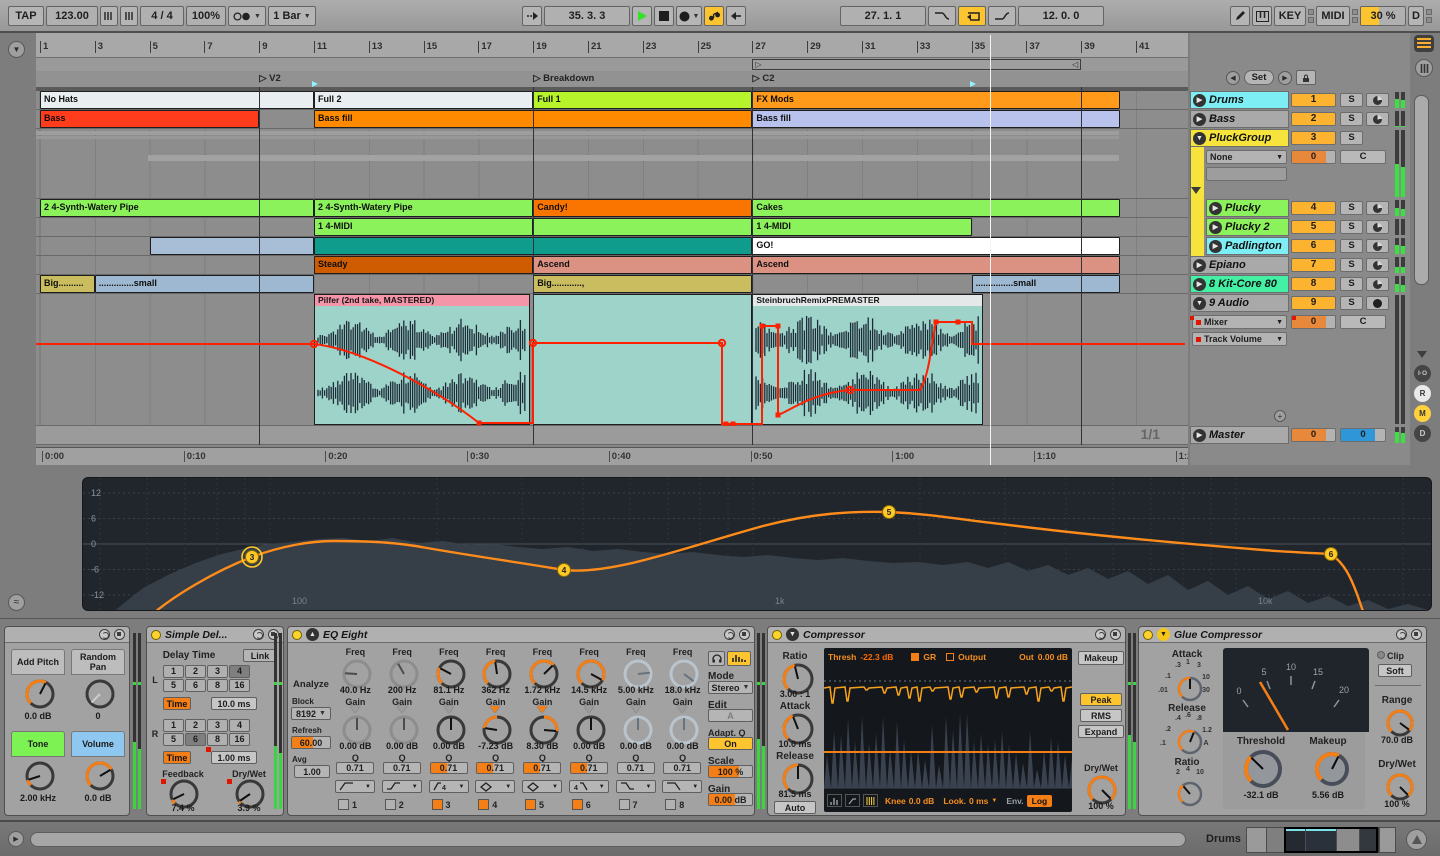 The width and height of the screenshot is (1440, 856). Describe the element at coordinates (1039, 800) in the screenshot. I see `env-log-button: Log` at that location.